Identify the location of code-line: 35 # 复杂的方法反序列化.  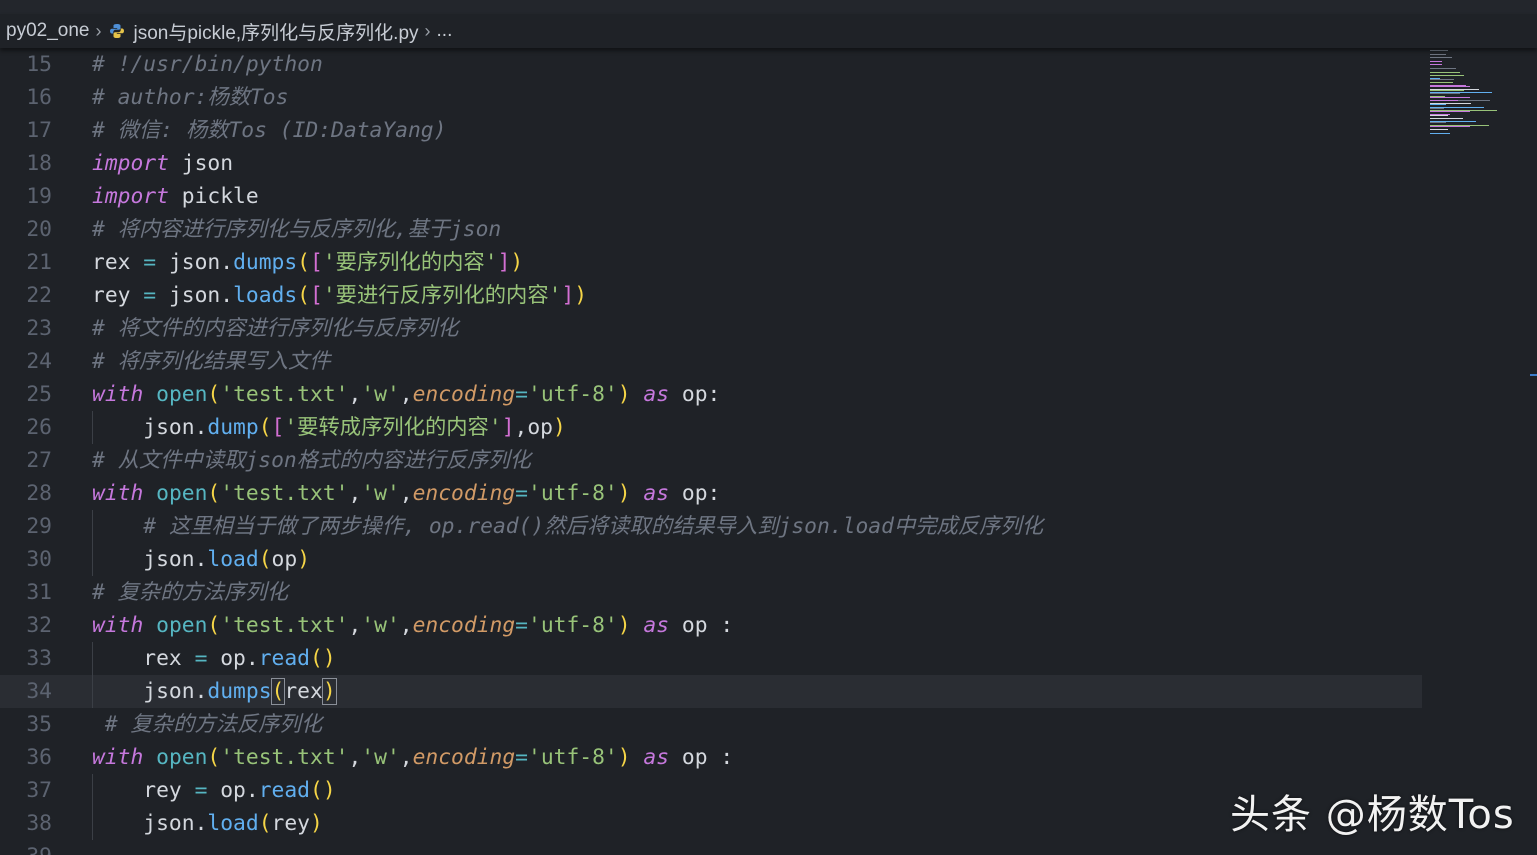
(711, 724).